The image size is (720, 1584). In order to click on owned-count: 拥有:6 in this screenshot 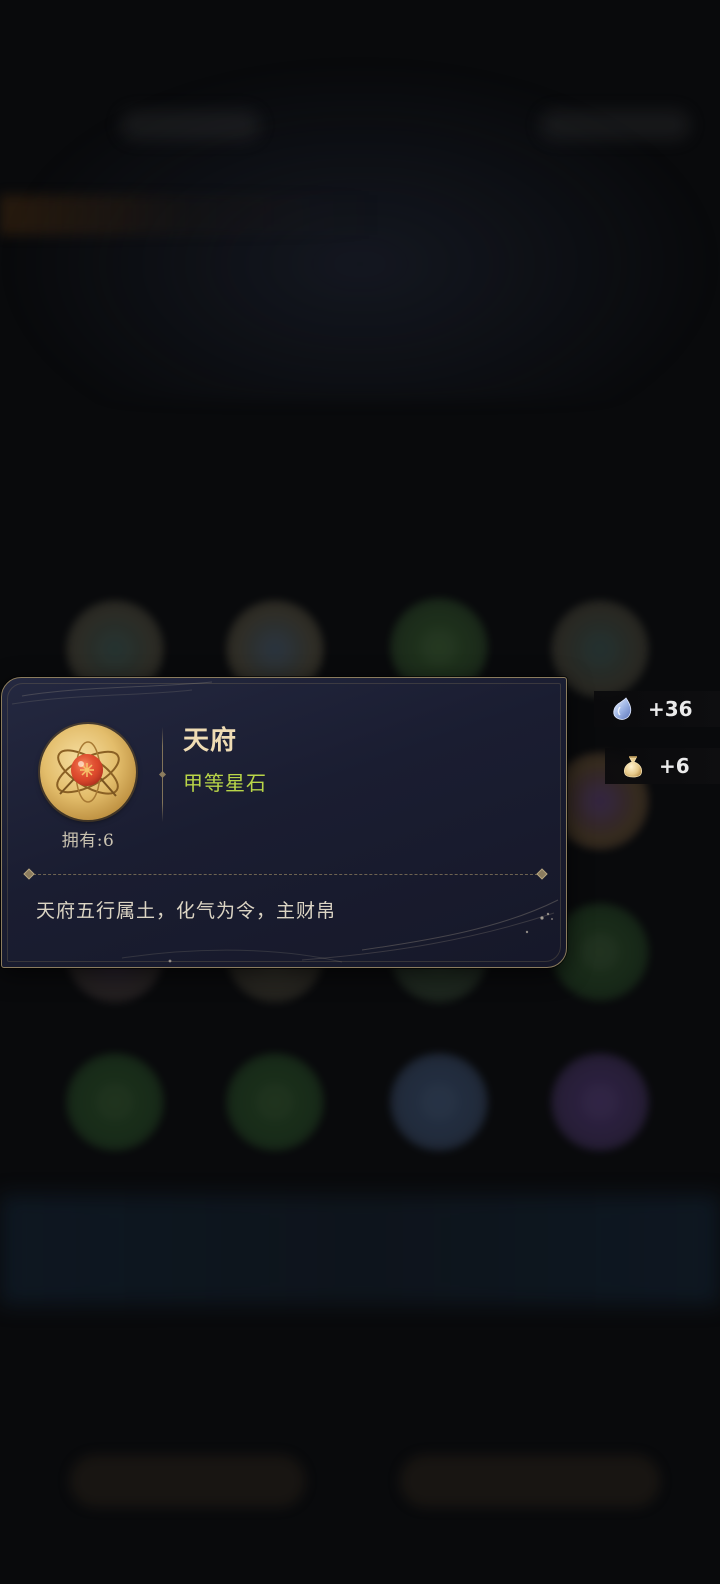, I will do `click(88, 841)`.